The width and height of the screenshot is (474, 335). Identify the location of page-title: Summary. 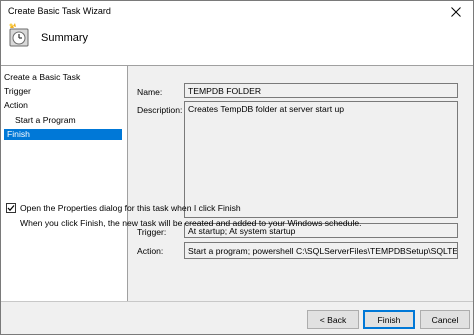
(65, 38).